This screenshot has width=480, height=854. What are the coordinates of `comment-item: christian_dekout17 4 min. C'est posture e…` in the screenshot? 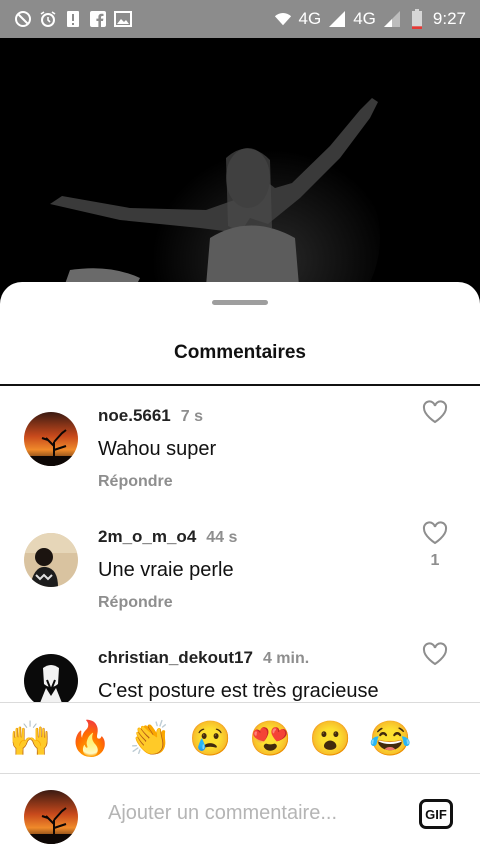 It's located at (240, 665).